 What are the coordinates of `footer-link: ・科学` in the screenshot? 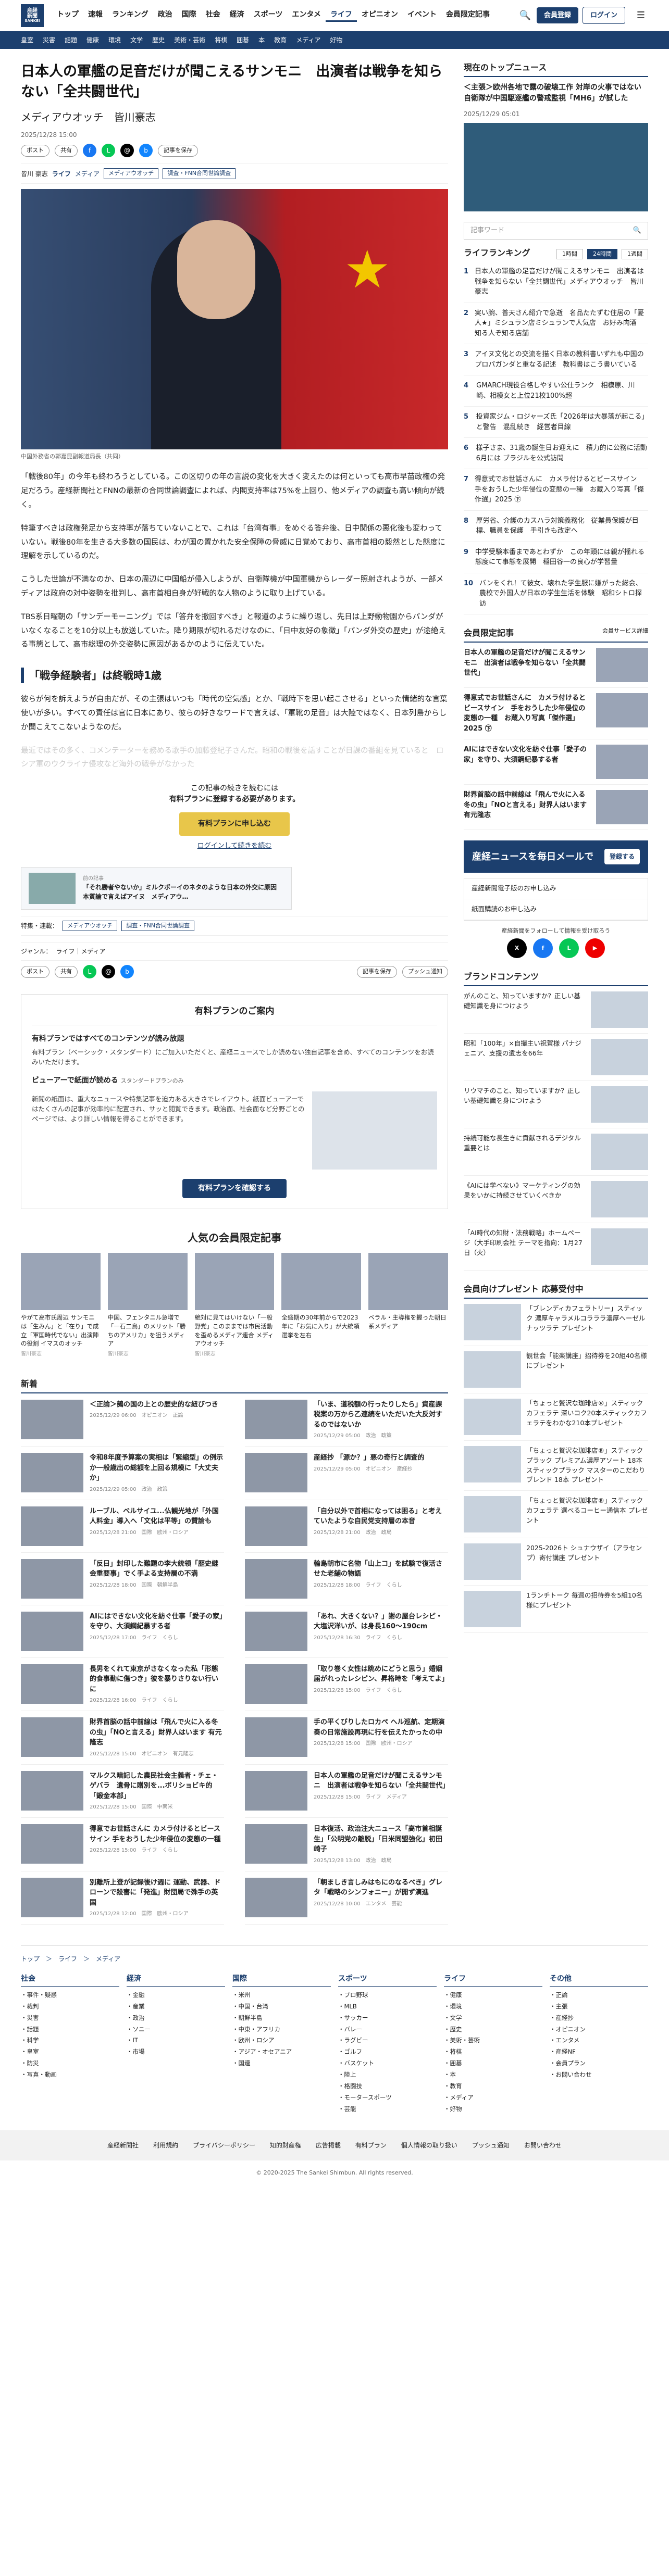 It's located at (70, 2041).